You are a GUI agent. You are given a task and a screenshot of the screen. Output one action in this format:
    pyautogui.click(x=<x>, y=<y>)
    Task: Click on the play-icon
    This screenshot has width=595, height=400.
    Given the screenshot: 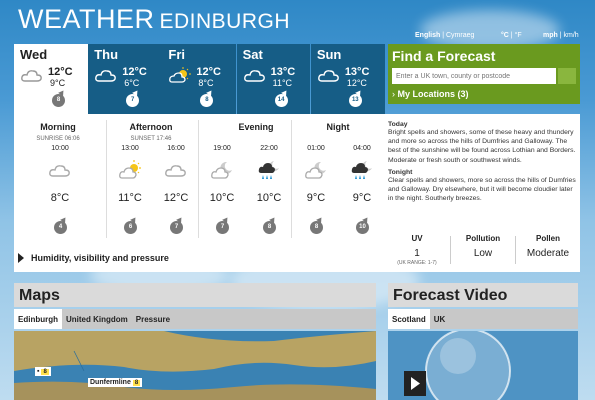 What is the action you would take?
    pyautogui.click(x=415, y=383)
    